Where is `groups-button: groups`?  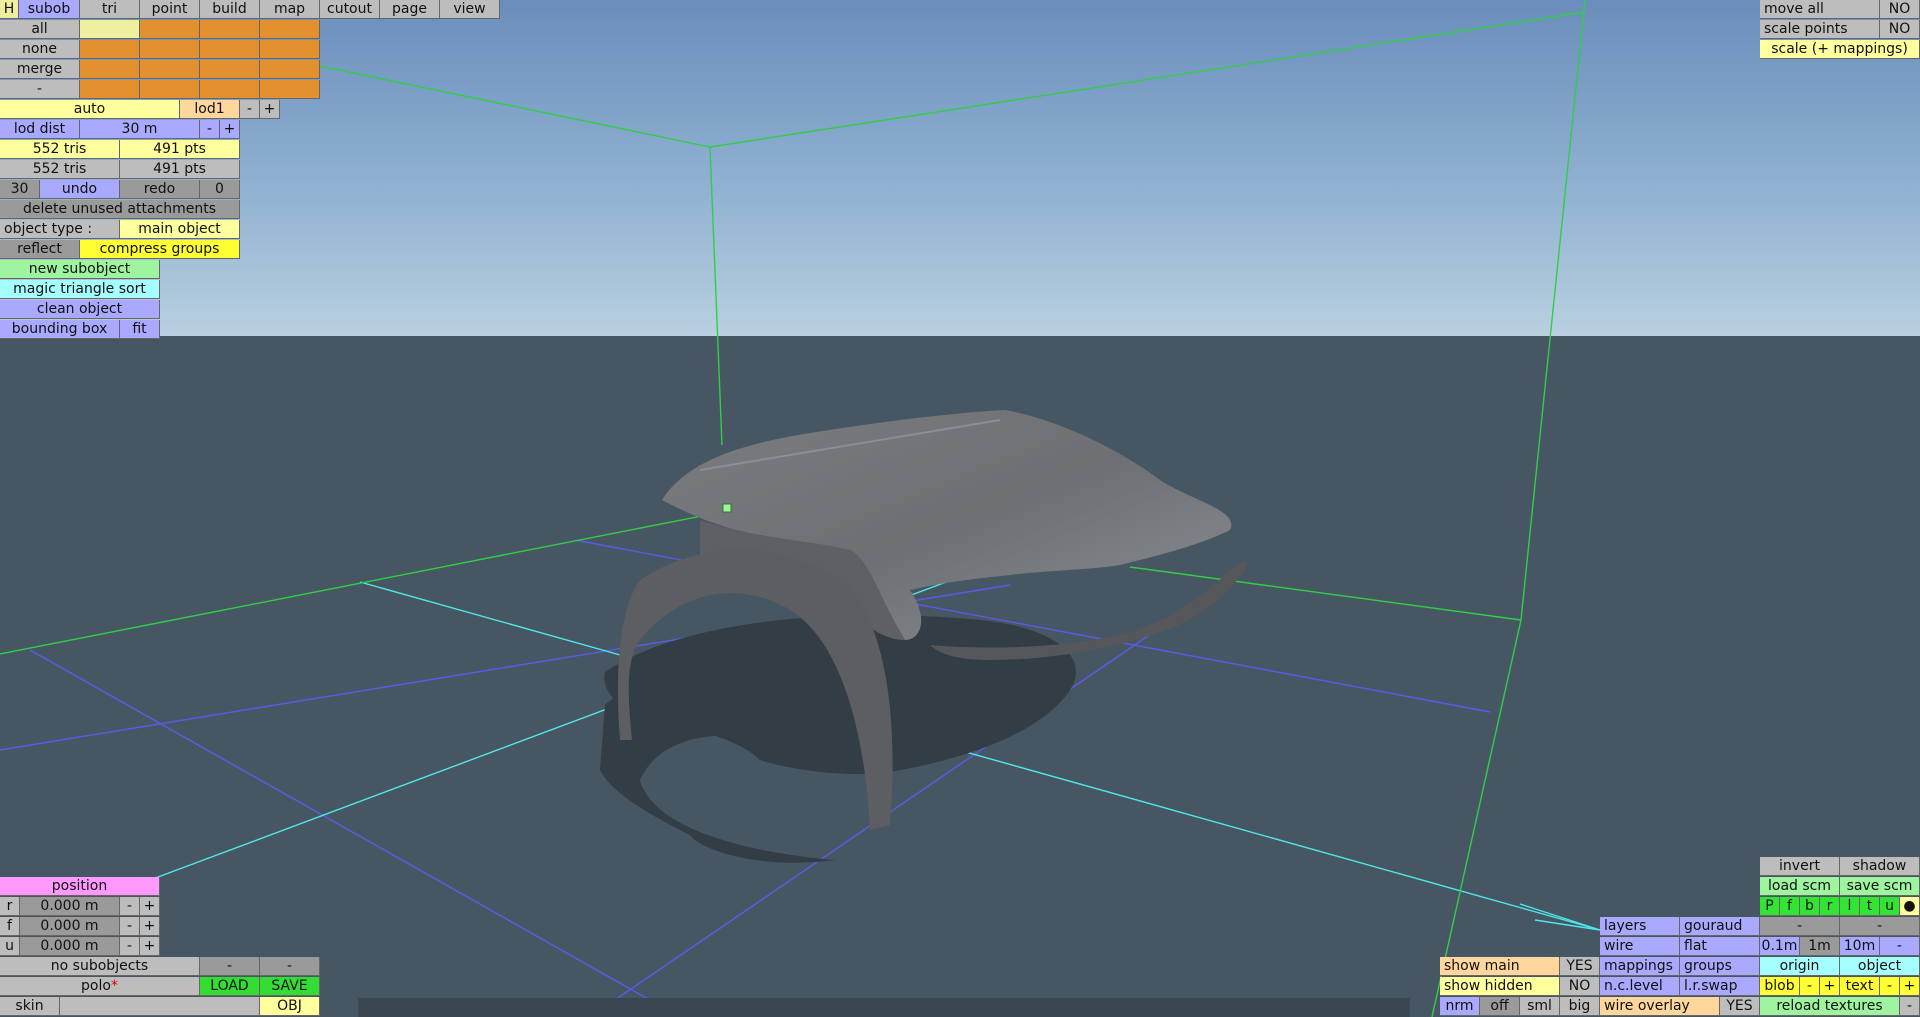 groups-button: groups is located at coordinates (1720, 966).